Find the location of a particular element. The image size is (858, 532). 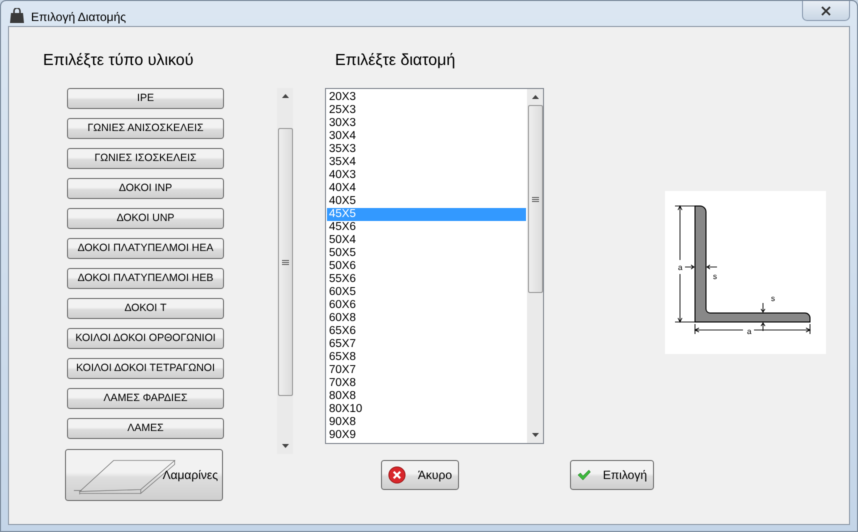

material-button: ΛΑΜΕΣ ΦΑΡΔΙΕΣ is located at coordinates (145, 398).